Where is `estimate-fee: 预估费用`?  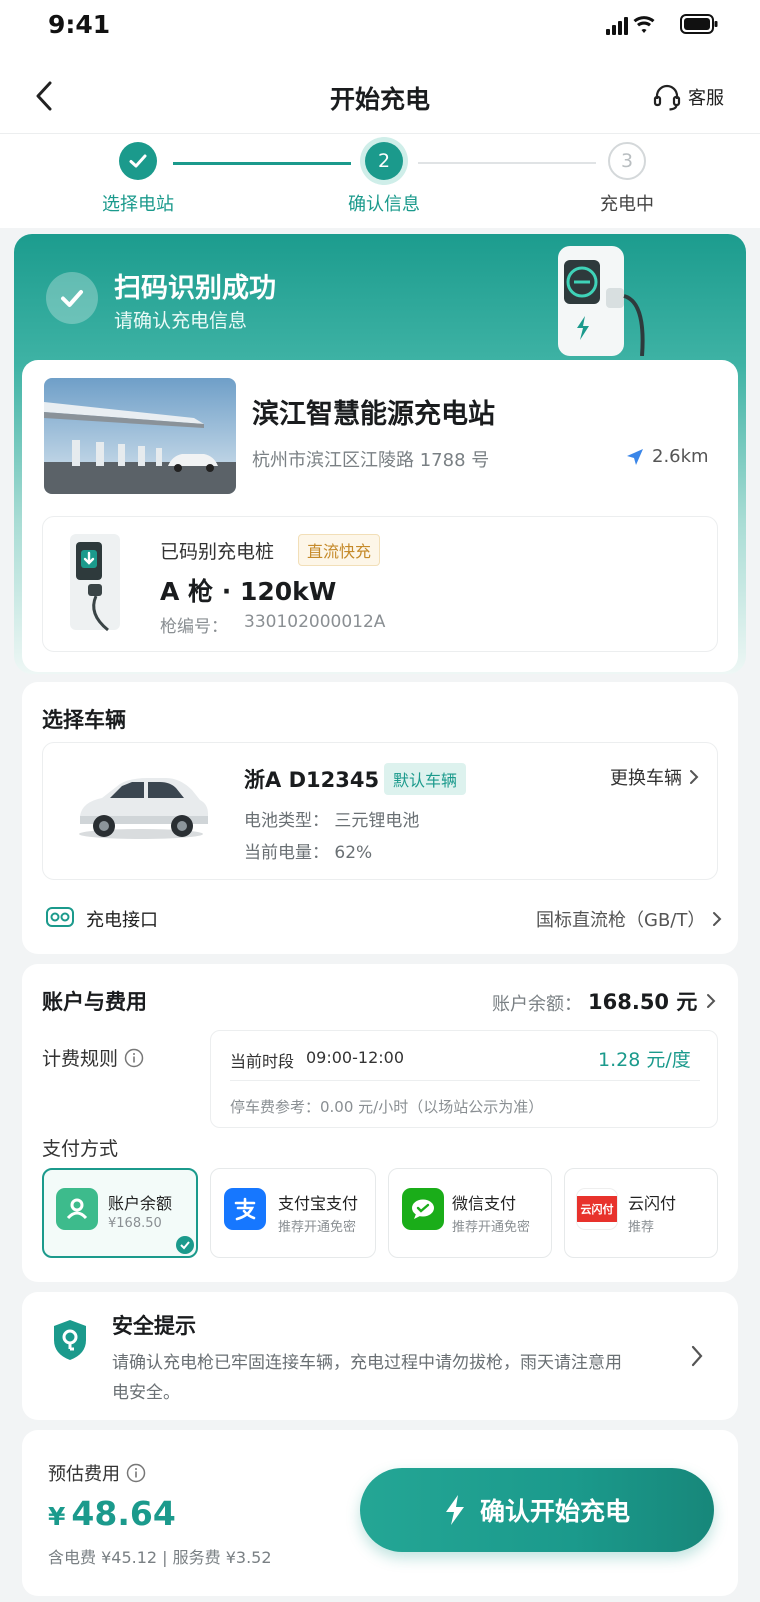 estimate-fee: 预估费用 is located at coordinates (97, 1473).